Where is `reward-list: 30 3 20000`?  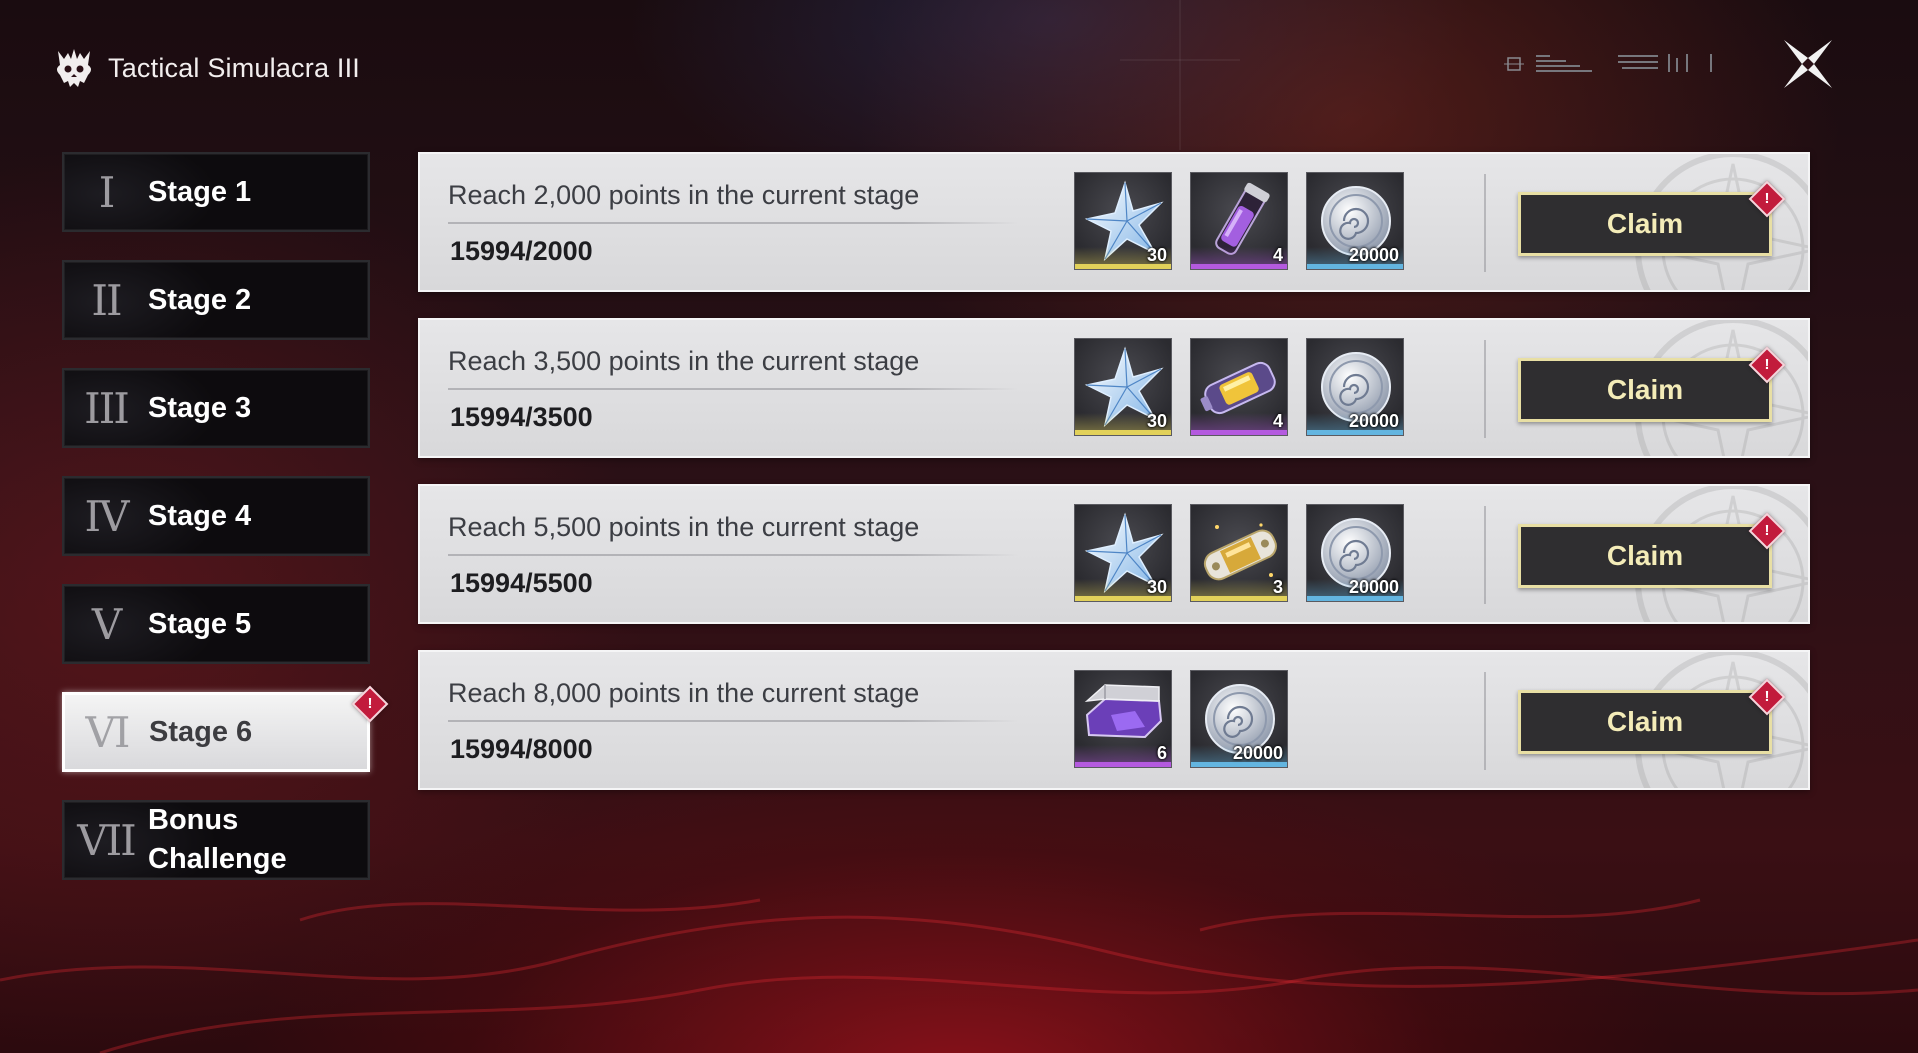 reward-list: 30 3 20000 is located at coordinates (1239, 553).